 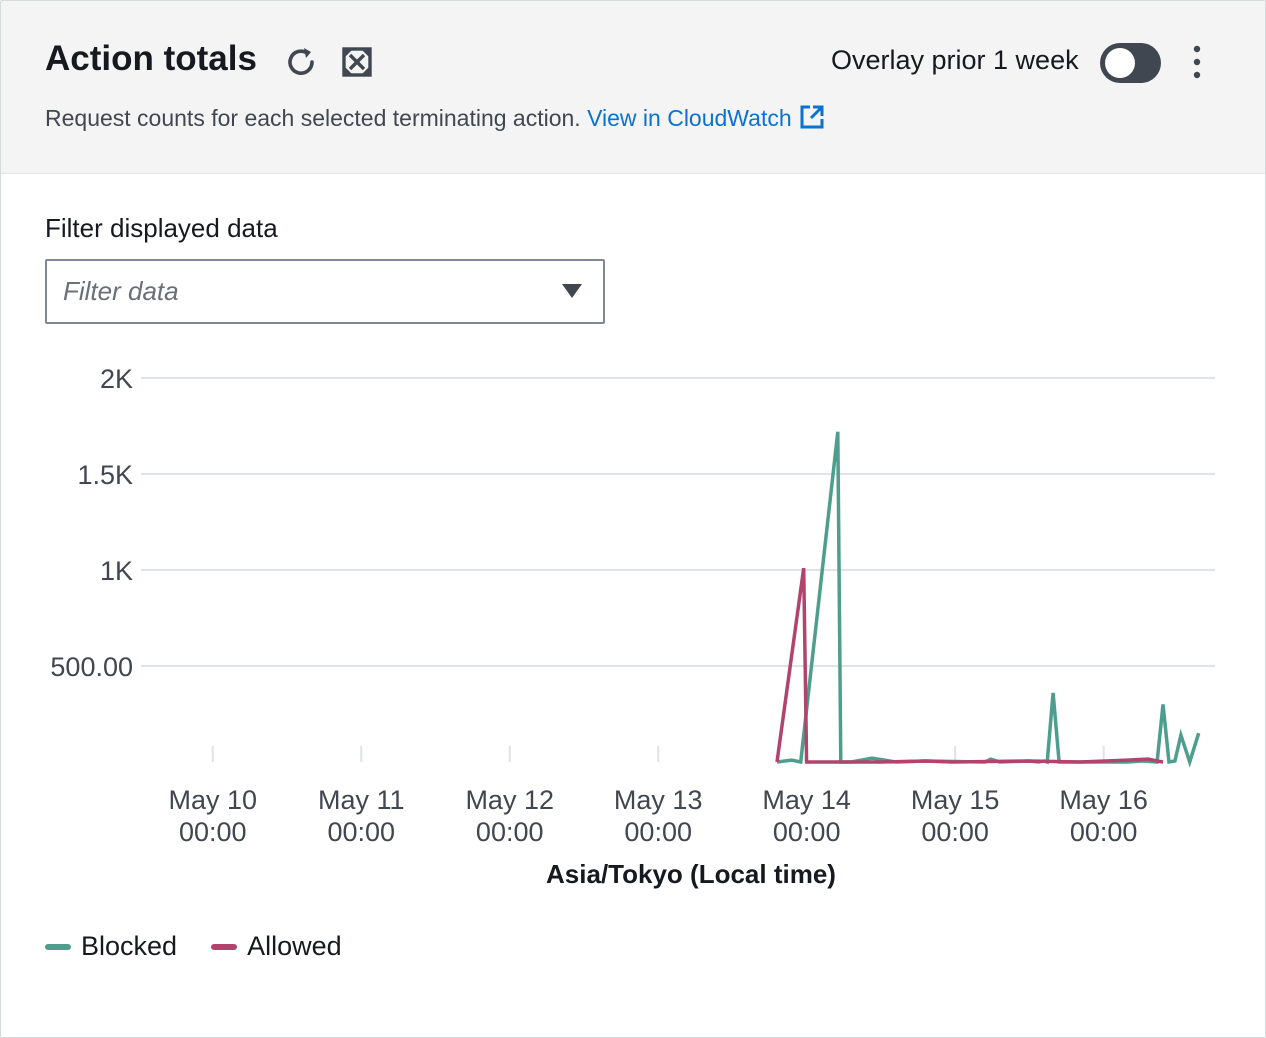 I want to click on series-layer, so click(x=988, y=599).